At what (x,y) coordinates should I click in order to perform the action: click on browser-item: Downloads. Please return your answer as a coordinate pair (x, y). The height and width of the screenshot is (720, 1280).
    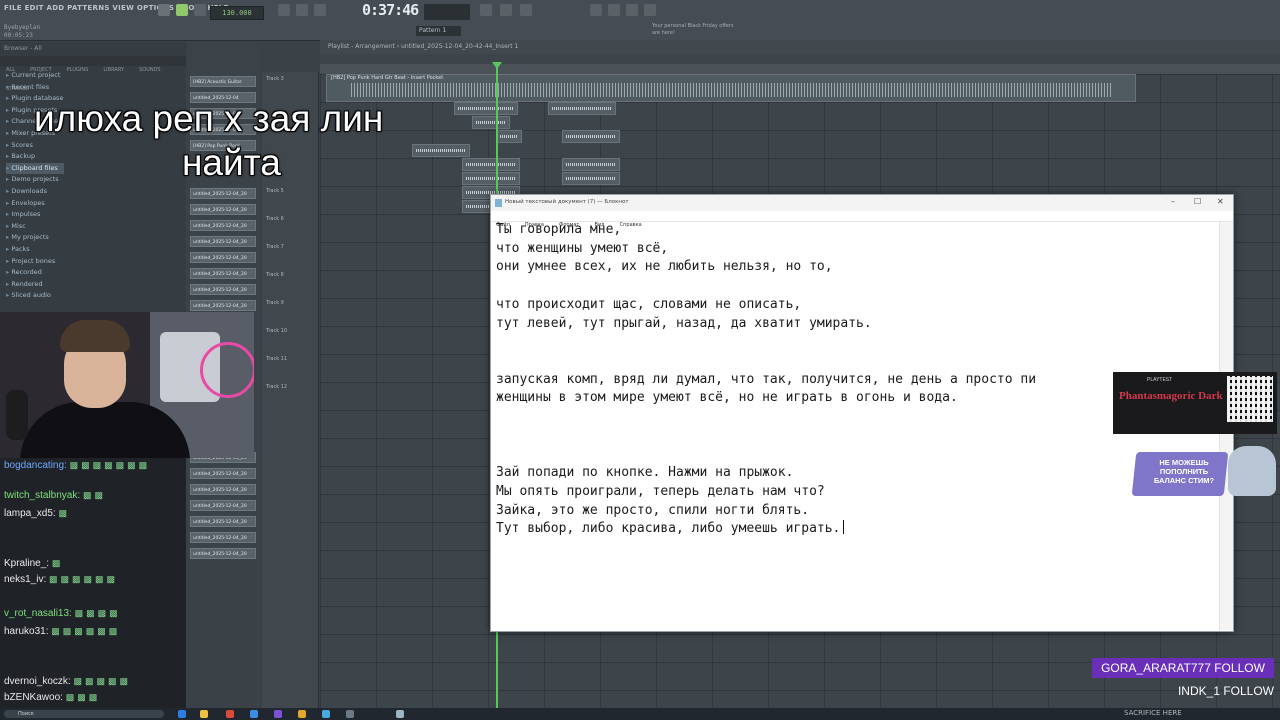
    Looking at the image, I should click on (35, 192).